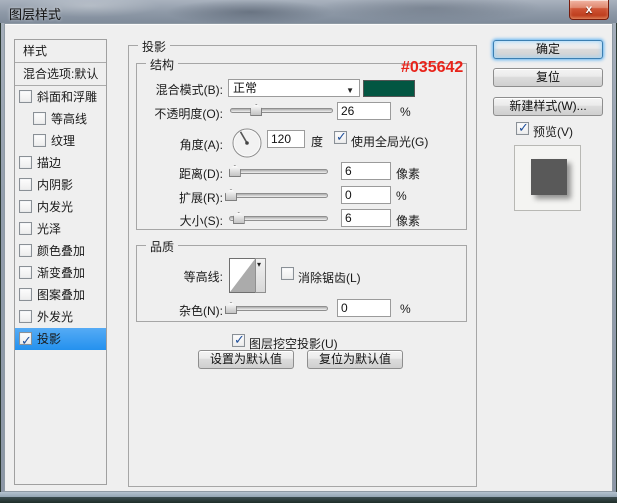 The image size is (617, 503). Describe the element at coordinates (260, 275) in the screenshot. I see `contour-picker-arrow` at that location.